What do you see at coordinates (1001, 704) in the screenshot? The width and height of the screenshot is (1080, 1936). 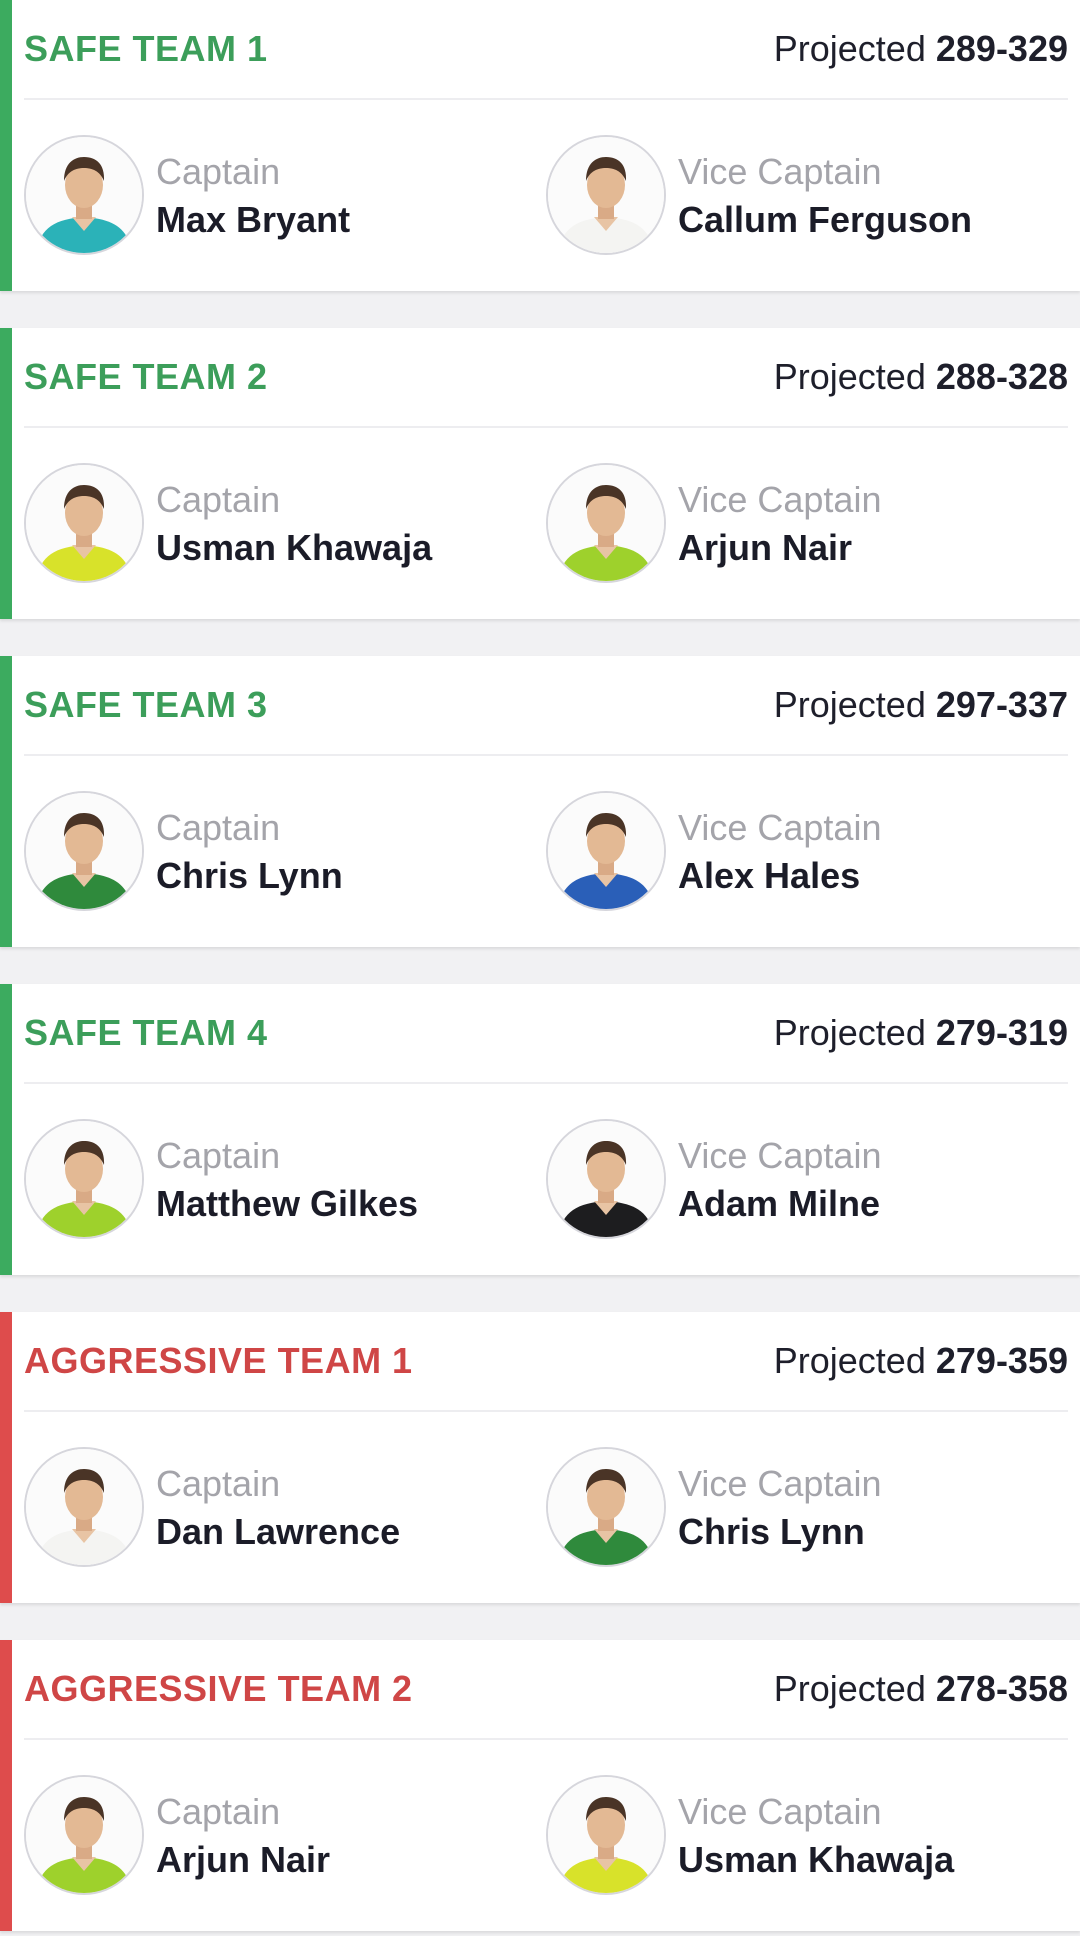 I see `projected-range: 297-337` at bounding box center [1001, 704].